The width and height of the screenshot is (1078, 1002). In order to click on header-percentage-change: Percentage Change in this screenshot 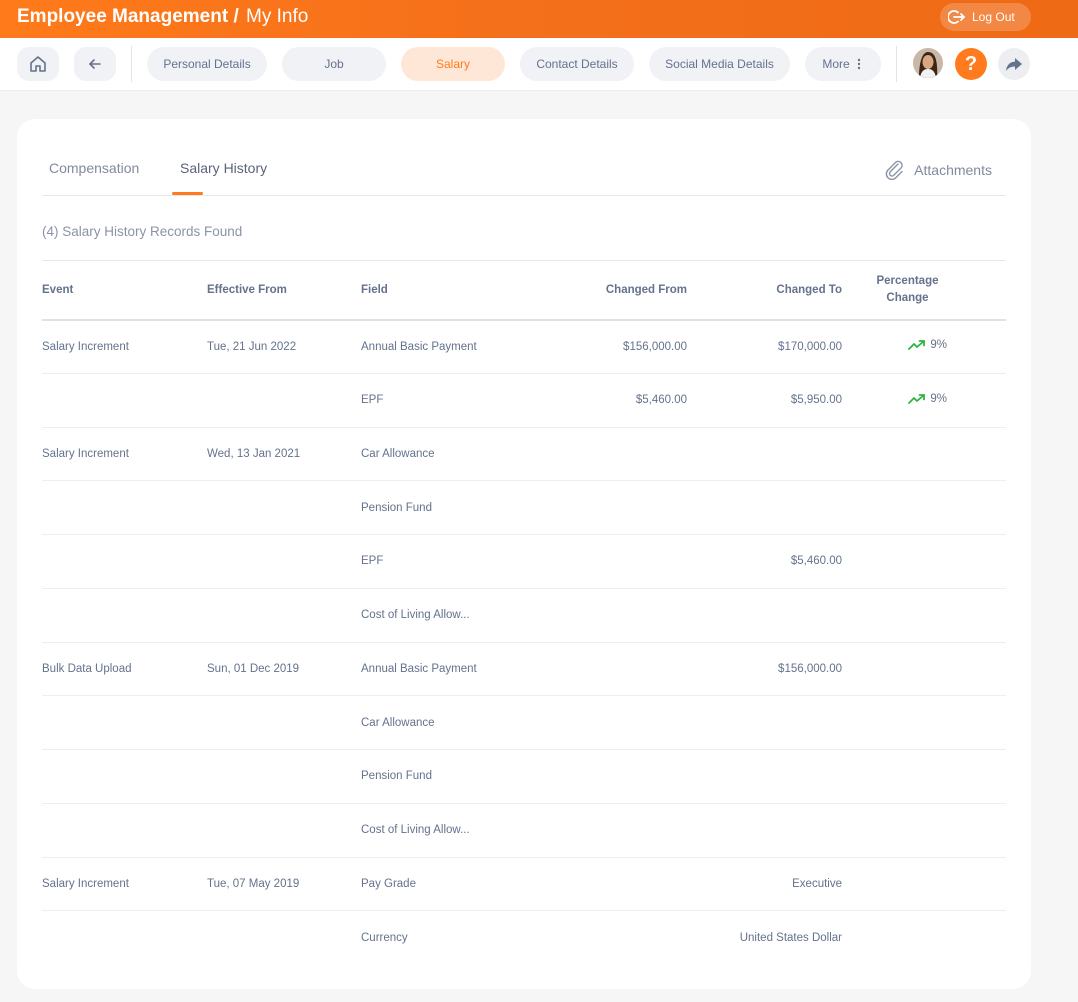, I will do `click(894, 290)`.